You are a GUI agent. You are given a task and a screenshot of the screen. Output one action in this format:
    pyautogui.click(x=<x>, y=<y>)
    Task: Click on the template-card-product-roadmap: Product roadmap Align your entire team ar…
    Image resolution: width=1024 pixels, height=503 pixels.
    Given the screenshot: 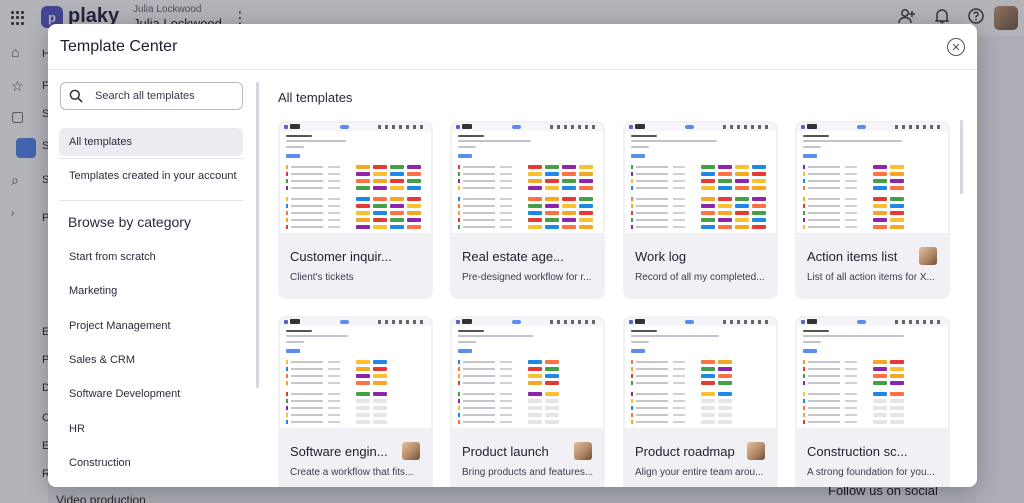 What is the action you would take?
    pyautogui.click(x=700, y=401)
    